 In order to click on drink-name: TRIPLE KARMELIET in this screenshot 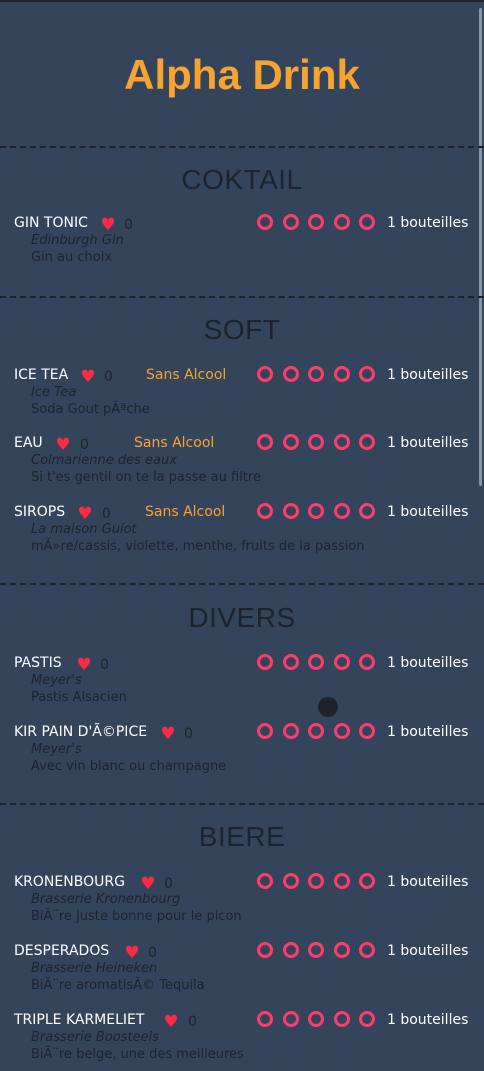, I will do `click(79, 1020)`.